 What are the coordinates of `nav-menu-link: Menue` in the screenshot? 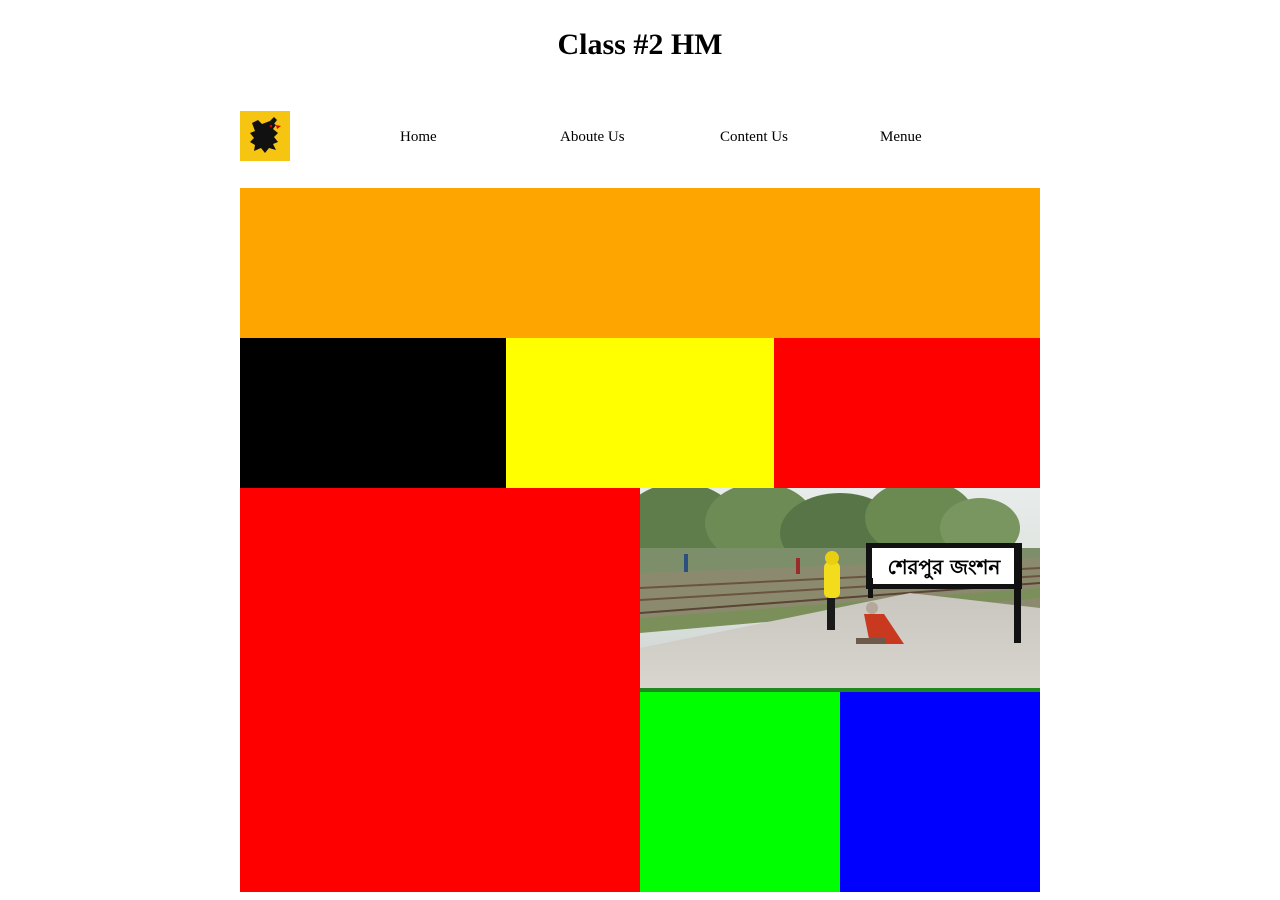 It's located at (901, 137).